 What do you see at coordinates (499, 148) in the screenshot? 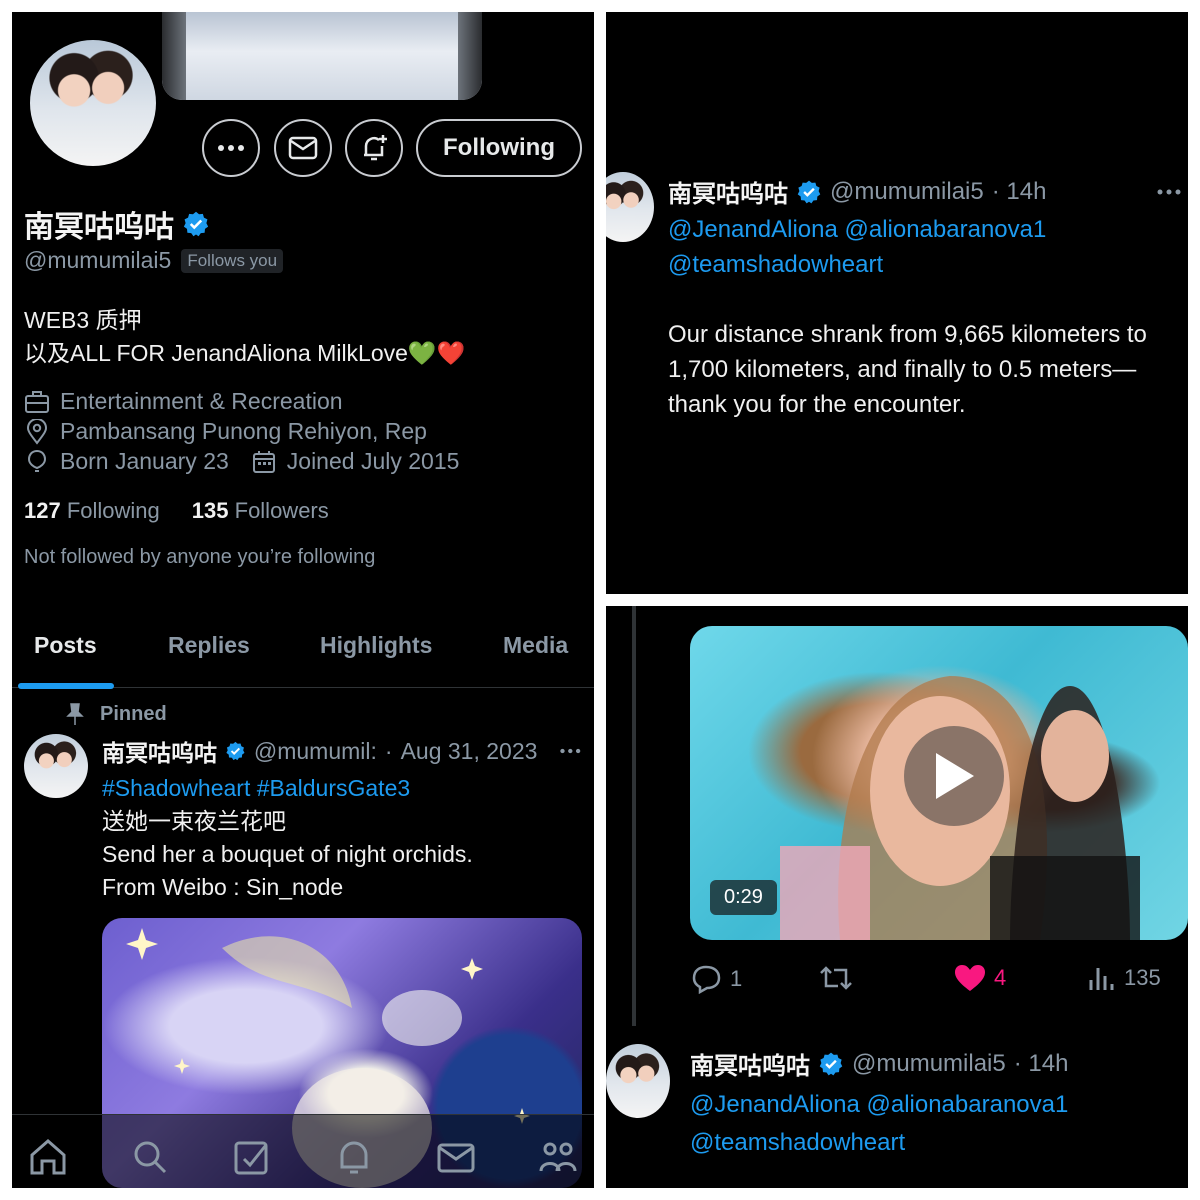
I see `following-button: Following` at bounding box center [499, 148].